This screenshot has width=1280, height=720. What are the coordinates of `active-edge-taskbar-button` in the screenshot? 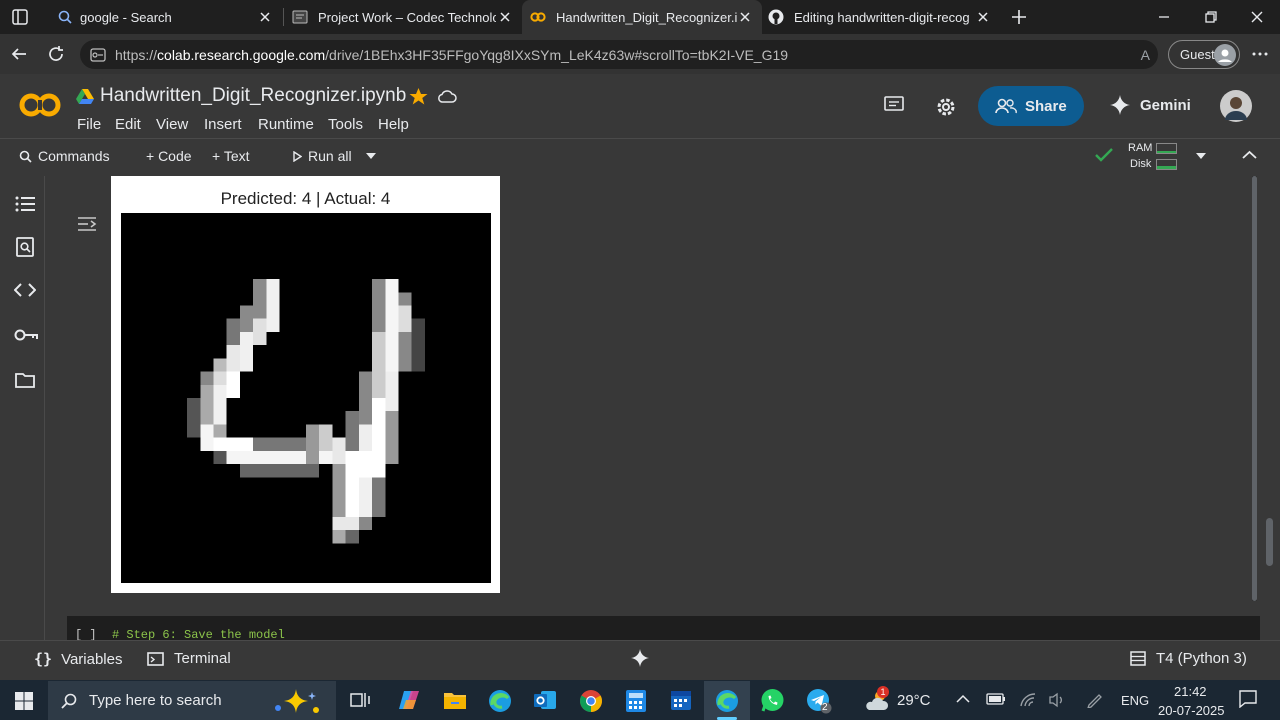 It's located at (727, 700).